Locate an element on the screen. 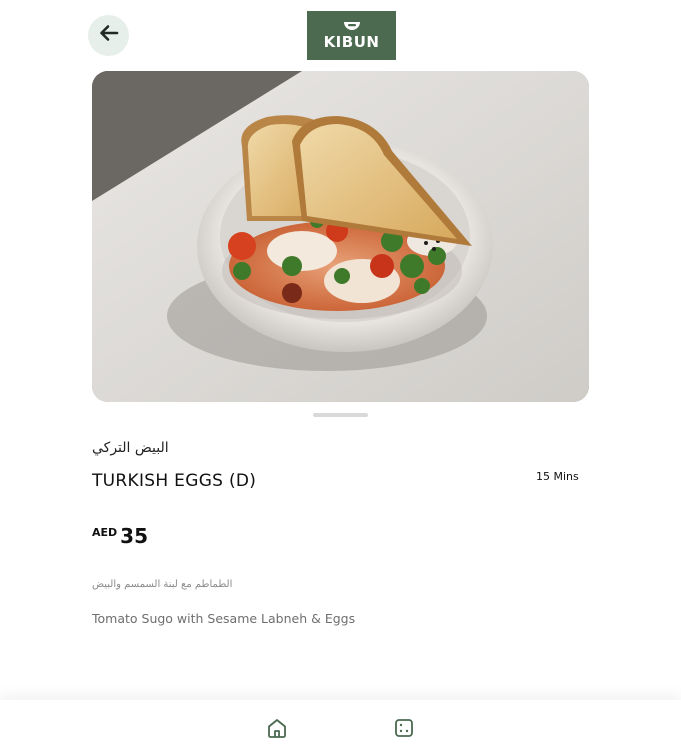 Image resolution: width=681 pixels, height=753 pixels. back-button is located at coordinates (108, 35).